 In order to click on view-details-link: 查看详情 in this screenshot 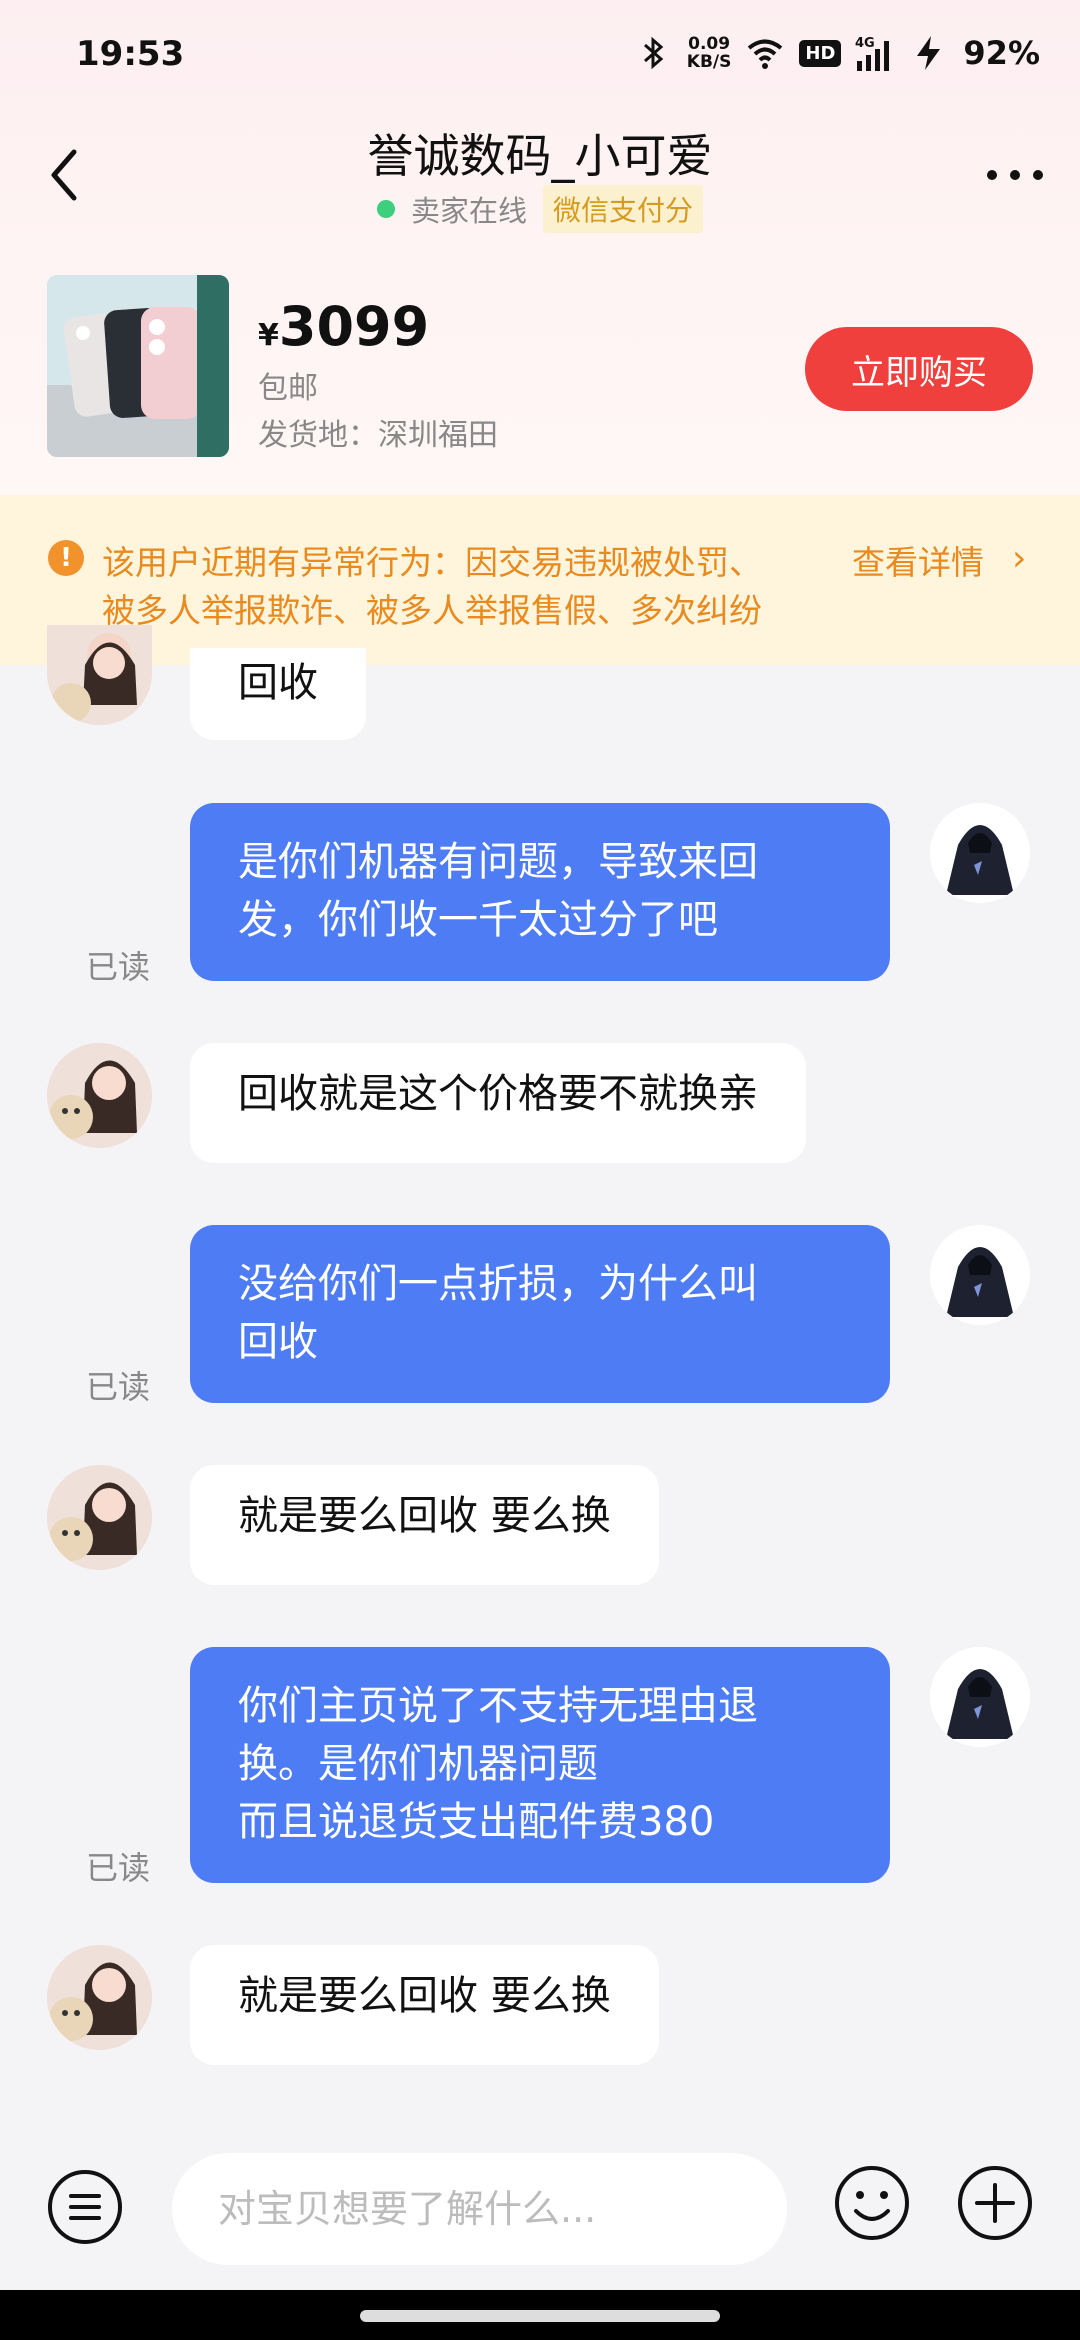, I will do `click(918, 560)`.